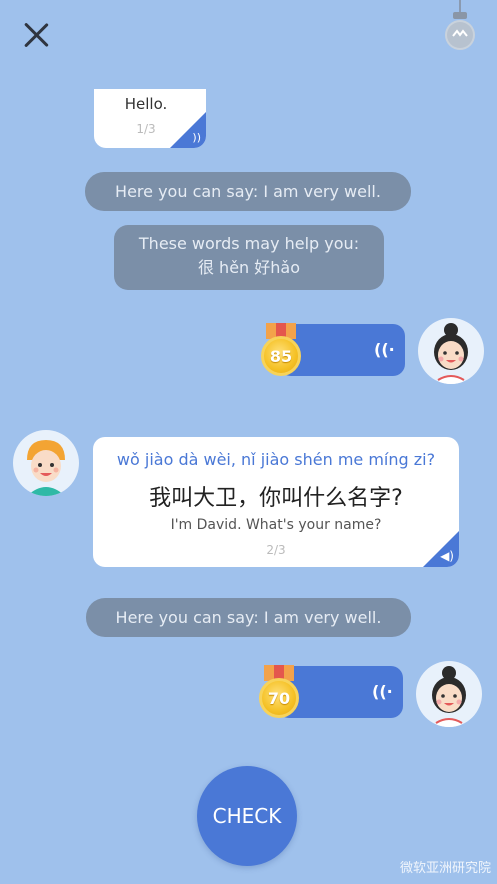 This screenshot has height=884, width=497. I want to click on words-hint-title: These words may help you:, so click(249, 243).